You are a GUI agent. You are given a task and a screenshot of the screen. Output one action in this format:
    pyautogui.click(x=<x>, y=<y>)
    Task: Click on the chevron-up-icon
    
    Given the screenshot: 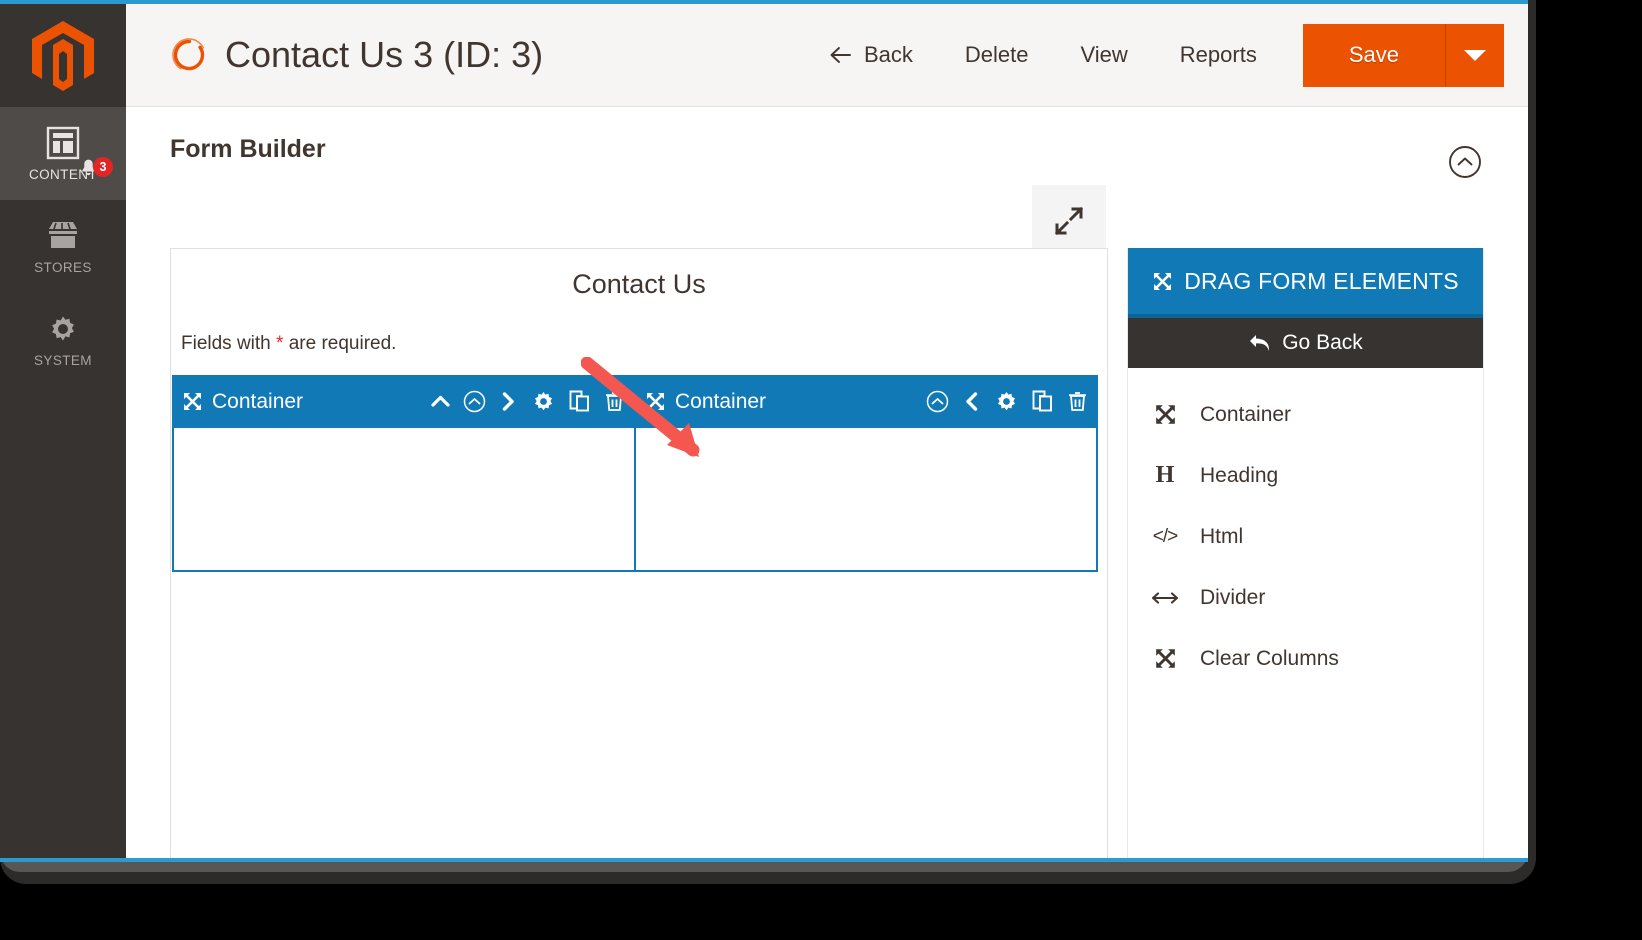 What is the action you would take?
    pyautogui.click(x=440, y=401)
    